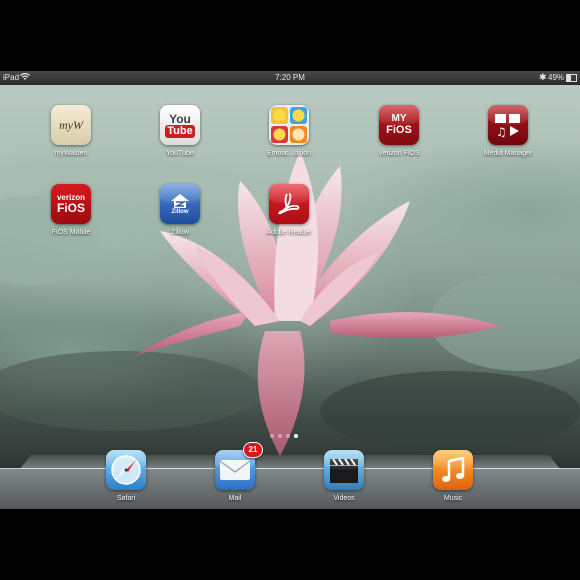 The height and width of the screenshot is (580, 580). Describe the element at coordinates (239, 466) in the screenshot. I see `envelope-icon: 21` at that location.